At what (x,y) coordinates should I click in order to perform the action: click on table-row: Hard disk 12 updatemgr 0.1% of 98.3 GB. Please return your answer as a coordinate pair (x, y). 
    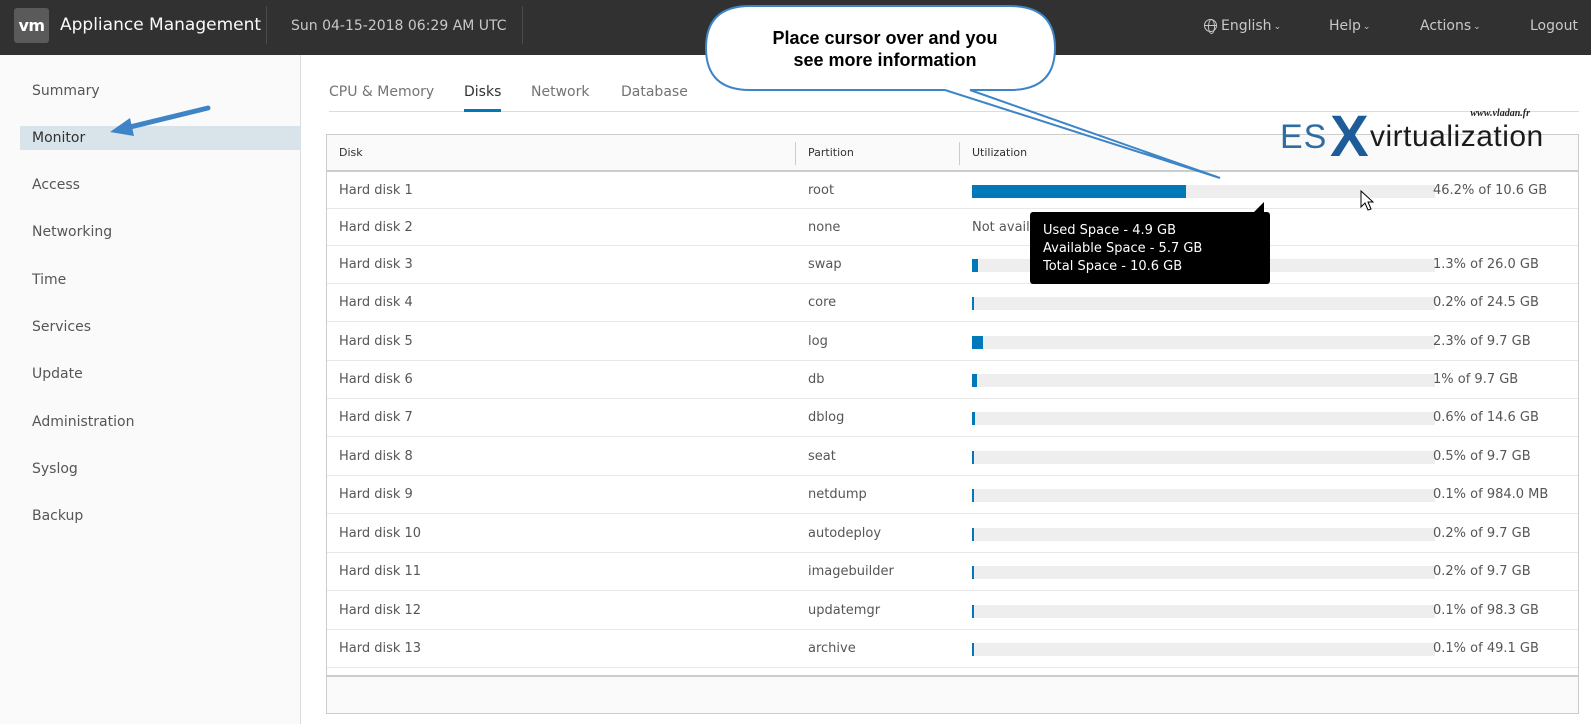
    Looking at the image, I should click on (952, 610).